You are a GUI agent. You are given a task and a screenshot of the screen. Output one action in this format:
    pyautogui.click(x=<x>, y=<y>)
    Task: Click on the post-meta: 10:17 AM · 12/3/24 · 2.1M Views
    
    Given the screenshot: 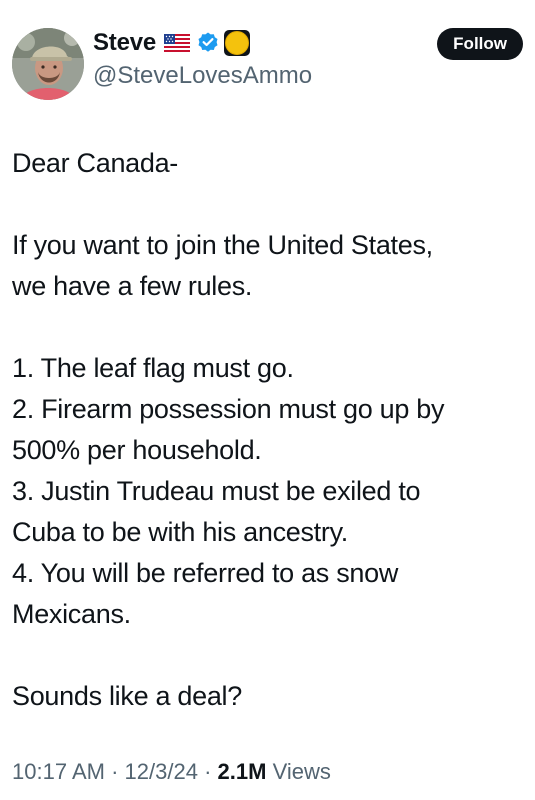 What is the action you would take?
    pyautogui.click(x=171, y=772)
    